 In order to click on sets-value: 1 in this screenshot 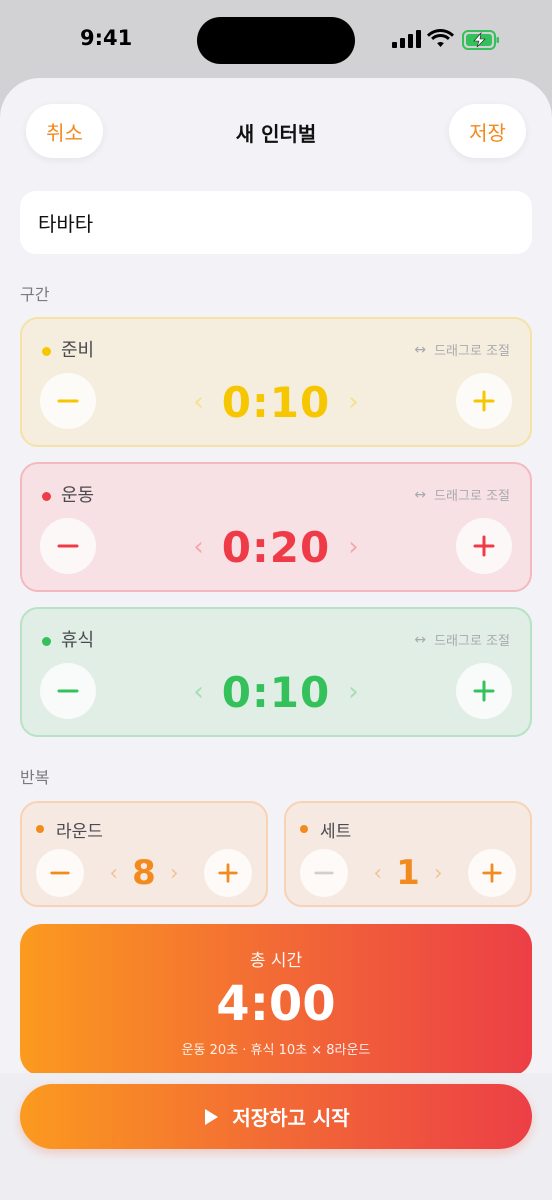, I will do `click(408, 873)`.